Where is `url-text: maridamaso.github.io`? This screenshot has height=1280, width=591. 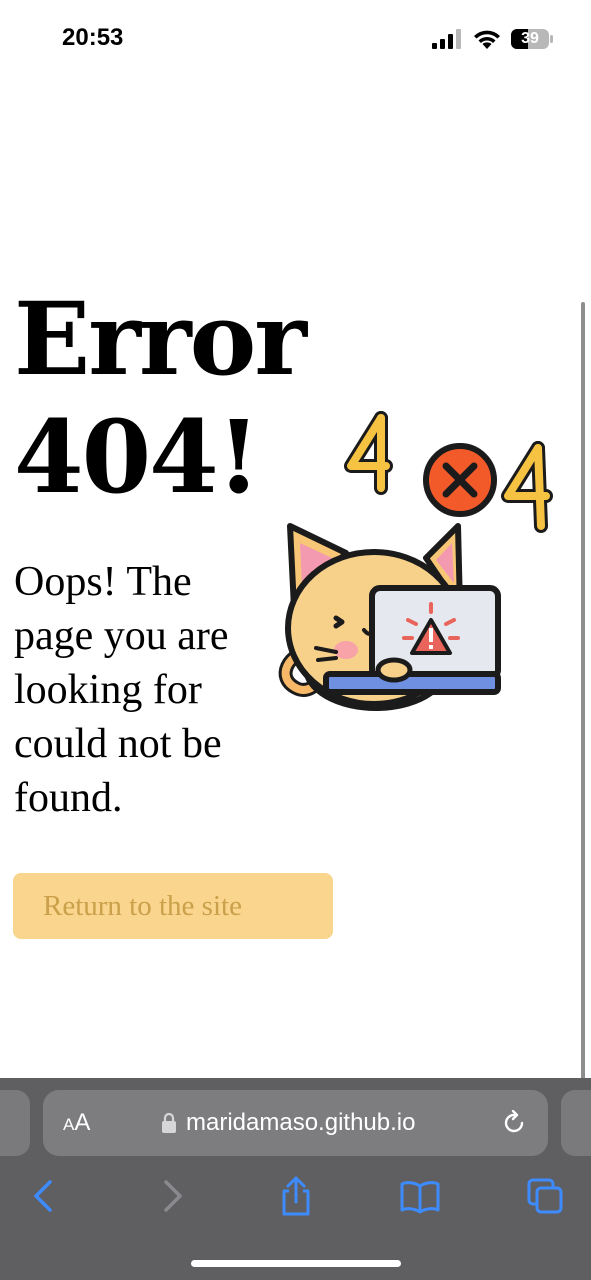
url-text: maridamaso.github.io is located at coordinates (300, 1123).